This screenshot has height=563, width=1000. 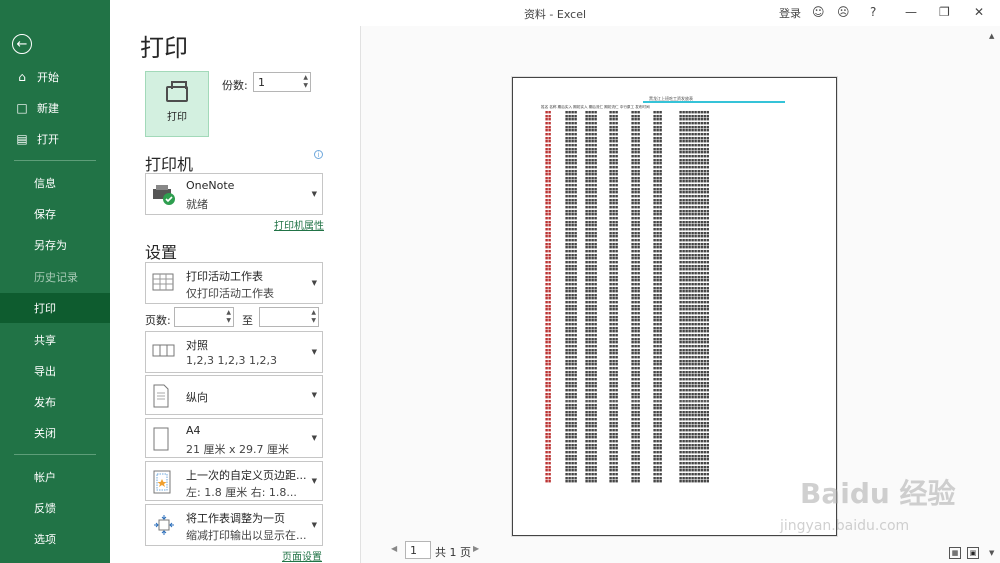 I want to click on sidebar-item-save: 保存, so click(x=55, y=214).